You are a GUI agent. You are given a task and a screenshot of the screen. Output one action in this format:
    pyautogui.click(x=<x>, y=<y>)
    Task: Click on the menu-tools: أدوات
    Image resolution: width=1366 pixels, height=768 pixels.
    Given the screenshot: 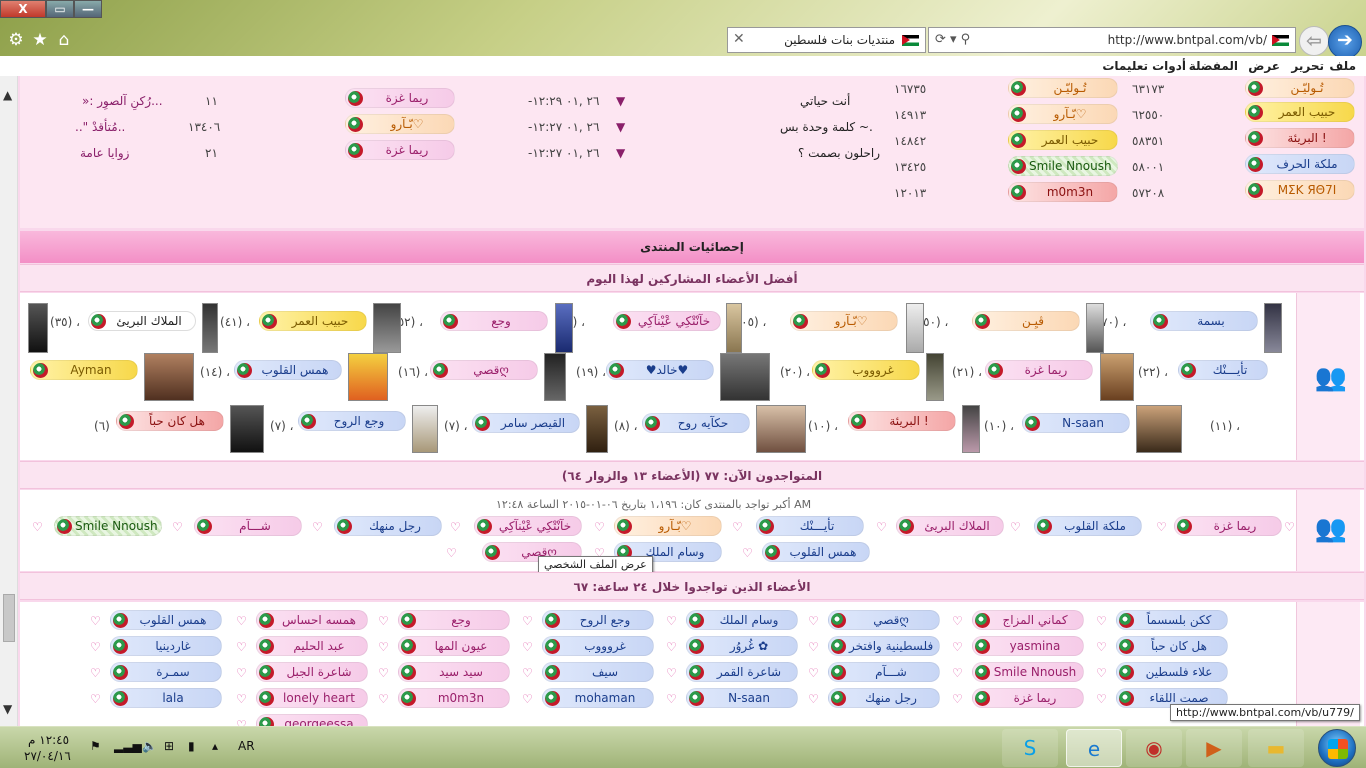 What is the action you would take?
    pyautogui.click(x=1169, y=66)
    